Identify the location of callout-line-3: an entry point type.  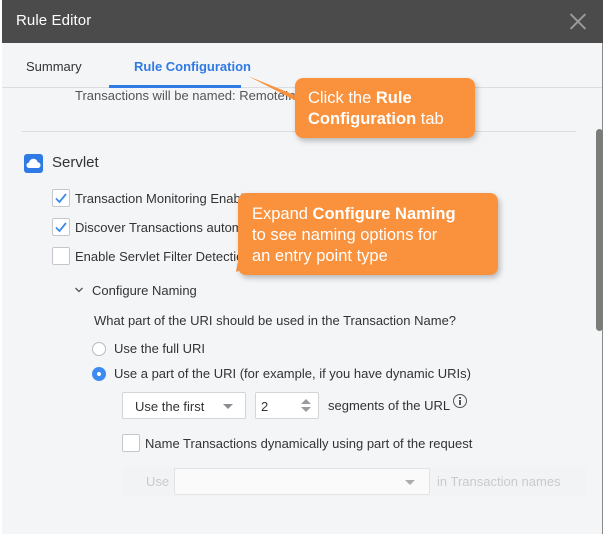
(320, 256).